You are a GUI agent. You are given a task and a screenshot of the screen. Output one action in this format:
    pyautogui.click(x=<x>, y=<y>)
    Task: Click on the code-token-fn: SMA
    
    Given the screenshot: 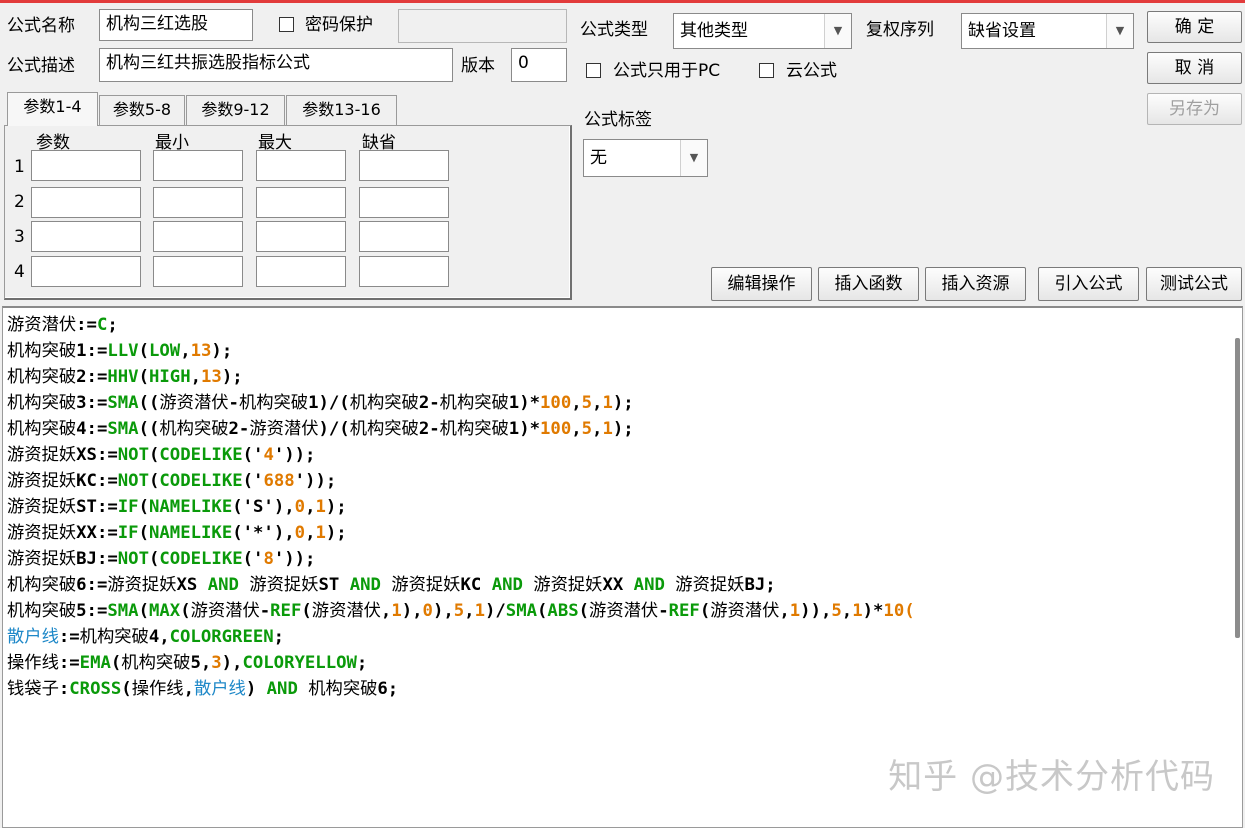 What is the action you would take?
    pyautogui.click(x=123, y=403)
    